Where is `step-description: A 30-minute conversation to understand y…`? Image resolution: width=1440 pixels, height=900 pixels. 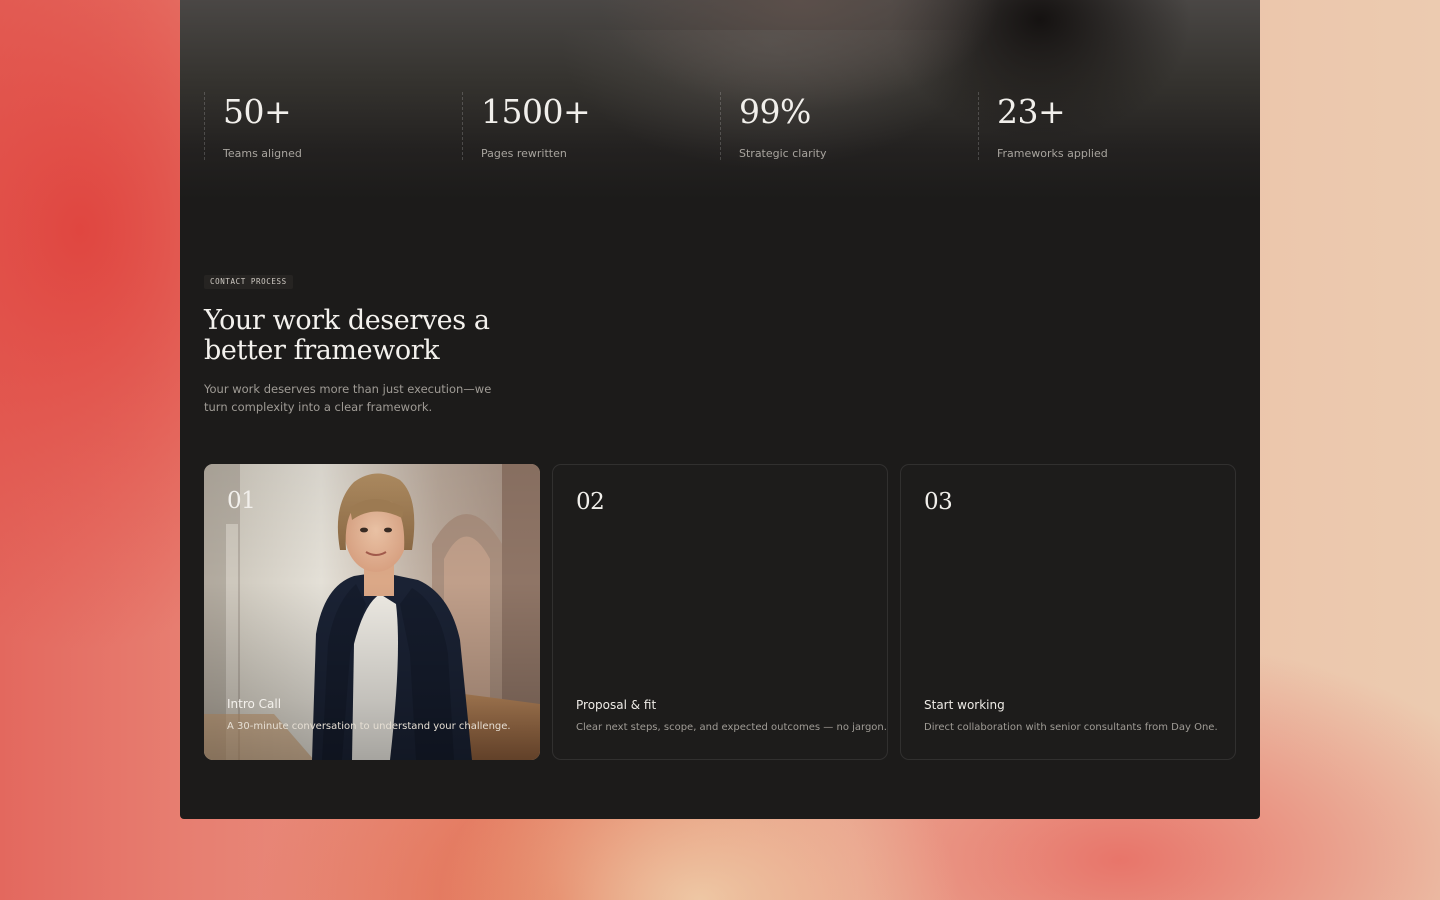 step-description: A 30-minute conversation to understand y… is located at coordinates (369, 726).